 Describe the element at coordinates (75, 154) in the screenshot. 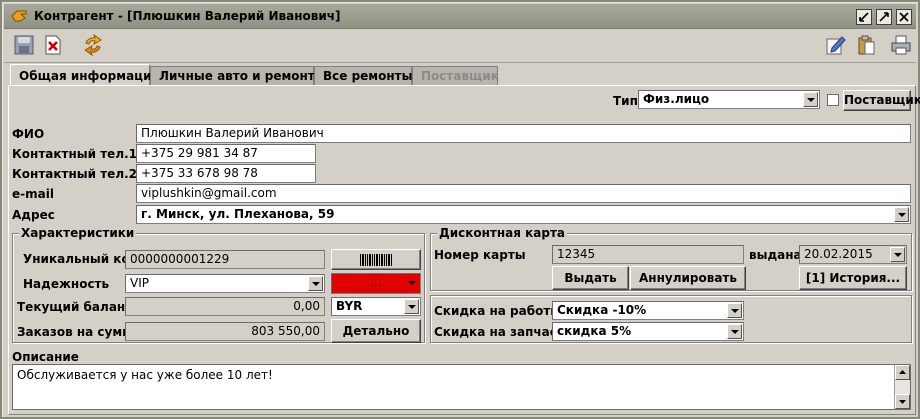

I see `phone1-label: Контактный тел.1` at that location.